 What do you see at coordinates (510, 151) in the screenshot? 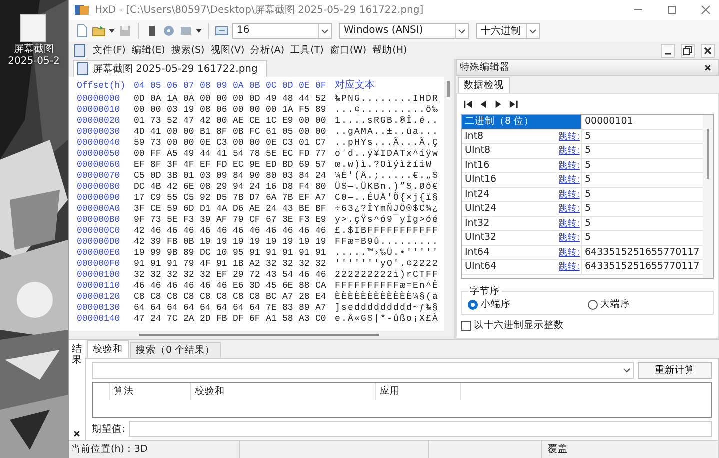
I see `data-type-cell: UInt8` at bounding box center [510, 151].